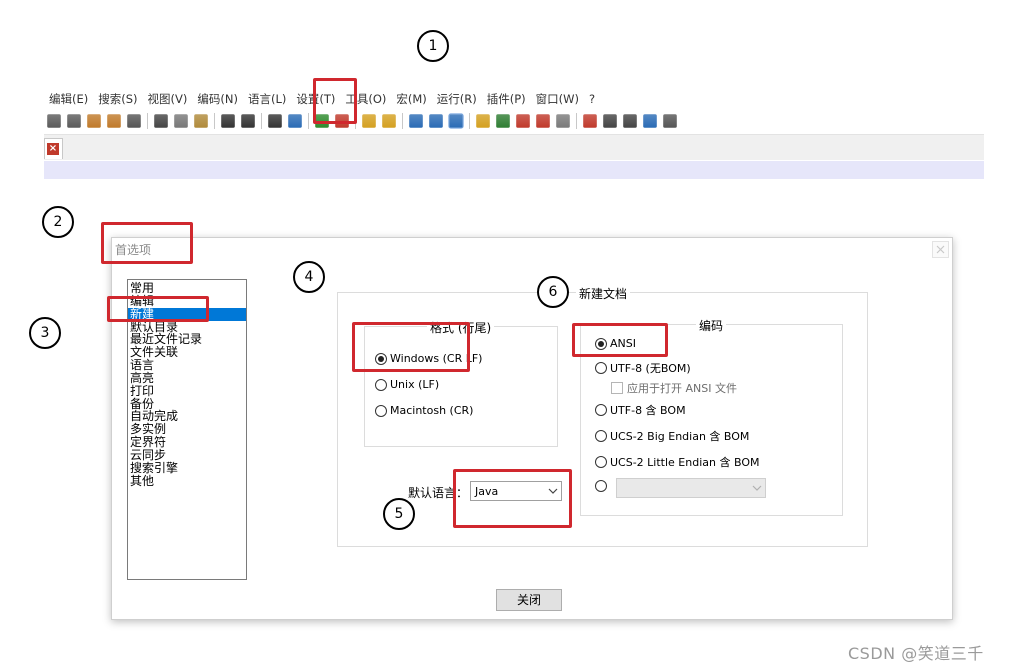  What do you see at coordinates (54, 121) in the screenshot?
I see `save-icon` at bounding box center [54, 121].